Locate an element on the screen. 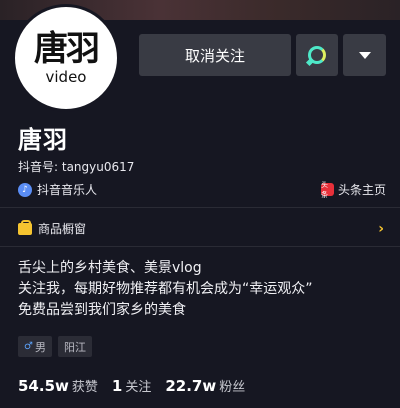 This screenshot has height=408, width=400. unfollow-button: 取消关注 is located at coordinates (215, 55).